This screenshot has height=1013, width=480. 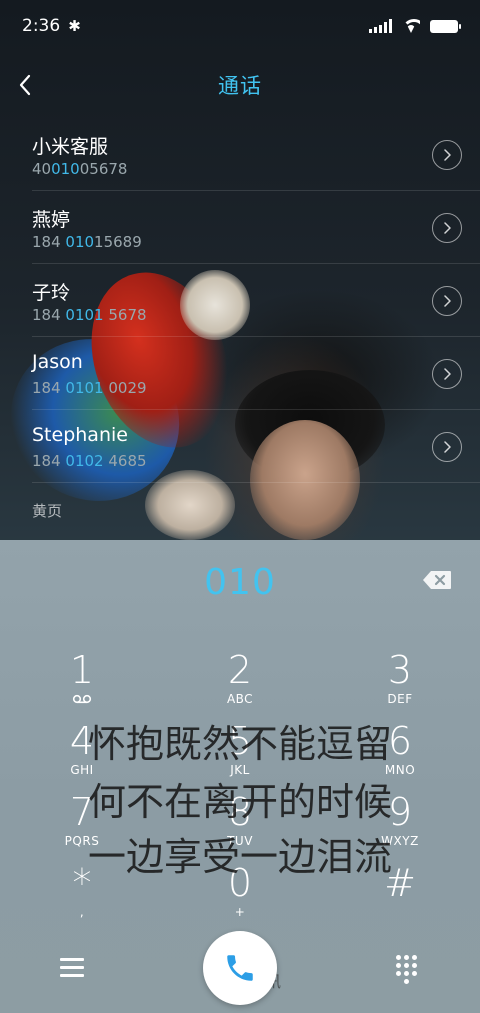 I want to click on key-0: 0 +, so click(x=240, y=896).